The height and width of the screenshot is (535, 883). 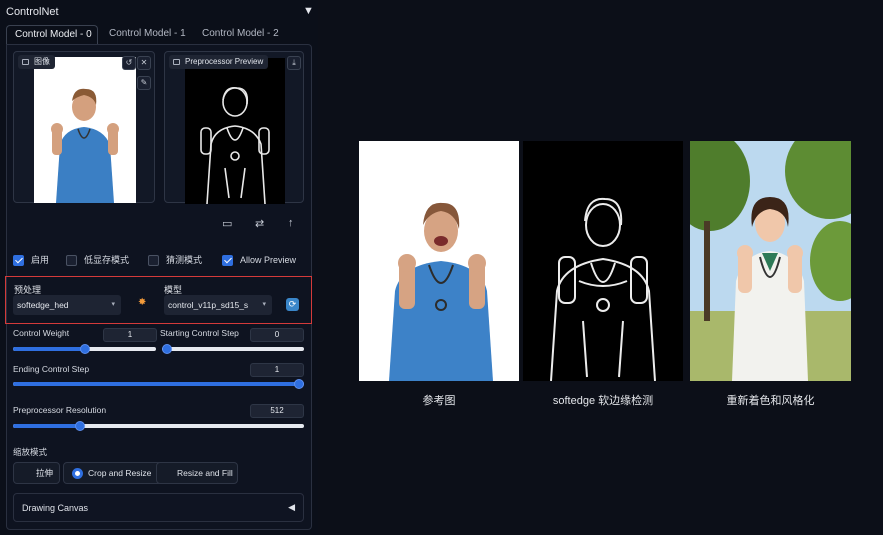 What do you see at coordinates (85, 130) in the screenshot?
I see `input-image` at bounding box center [85, 130].